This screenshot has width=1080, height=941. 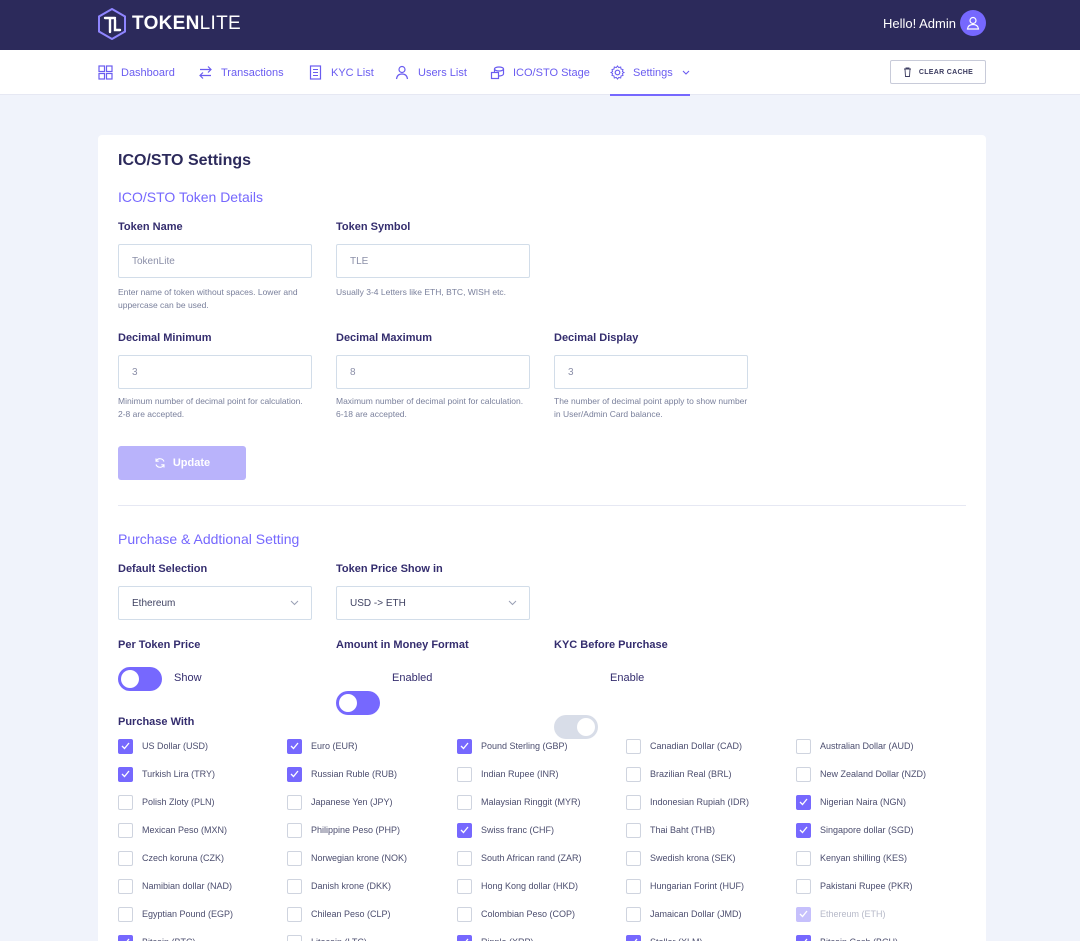 What do you see at coordinates (169, 24) in the screenshot?
I see `brand-logo: TOKENLITE` at bounding box center [169, 24].